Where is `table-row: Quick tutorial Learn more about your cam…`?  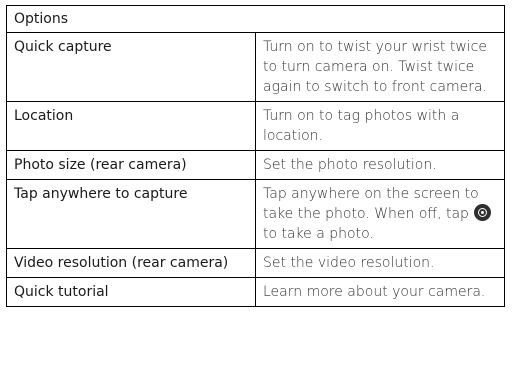 table-row: Quick tutorial Learn more about your cam… is located at coordinates (255, 292).